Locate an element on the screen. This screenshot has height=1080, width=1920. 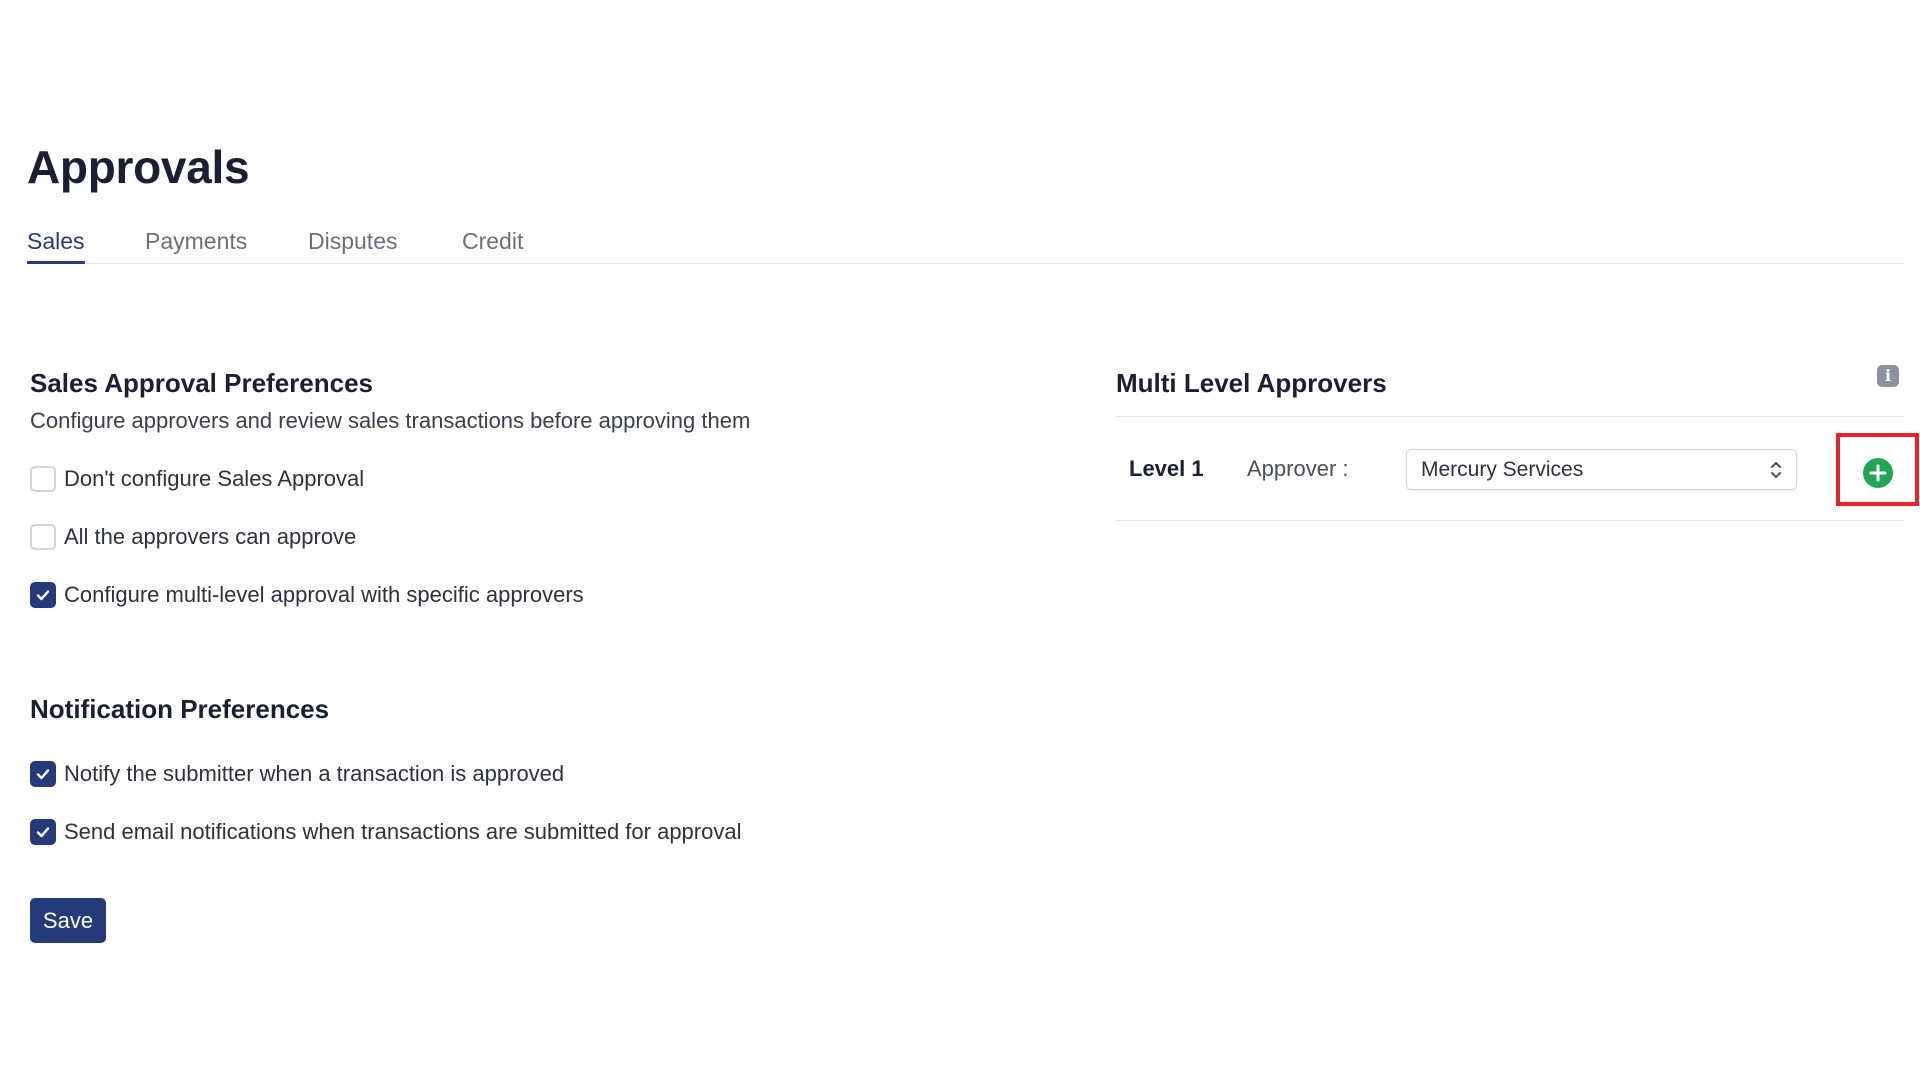
checkbox-dont-configure is located at coordinates (43, 479).